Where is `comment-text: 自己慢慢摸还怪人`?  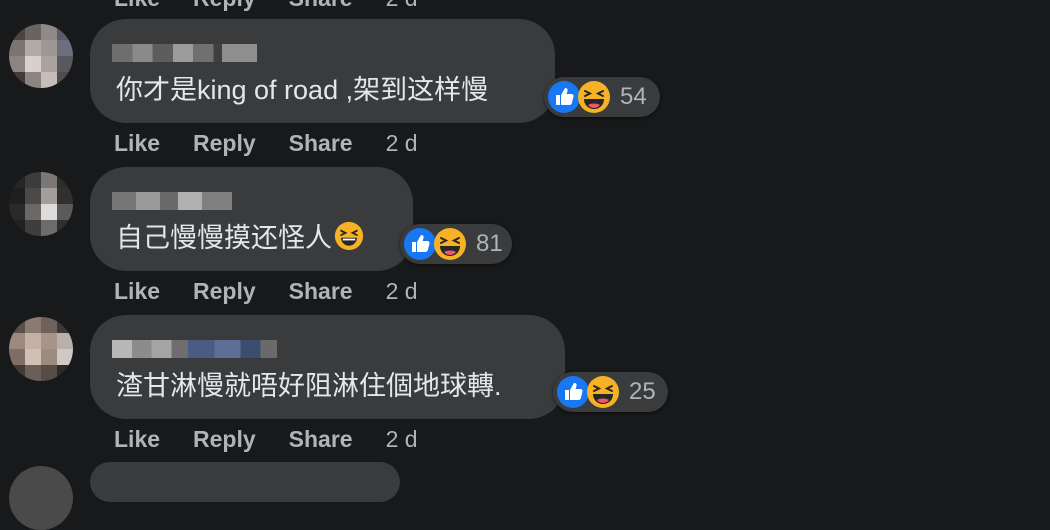 comment-text: 自己慢慢摸还怪人 is located at coordinates (240, 238).